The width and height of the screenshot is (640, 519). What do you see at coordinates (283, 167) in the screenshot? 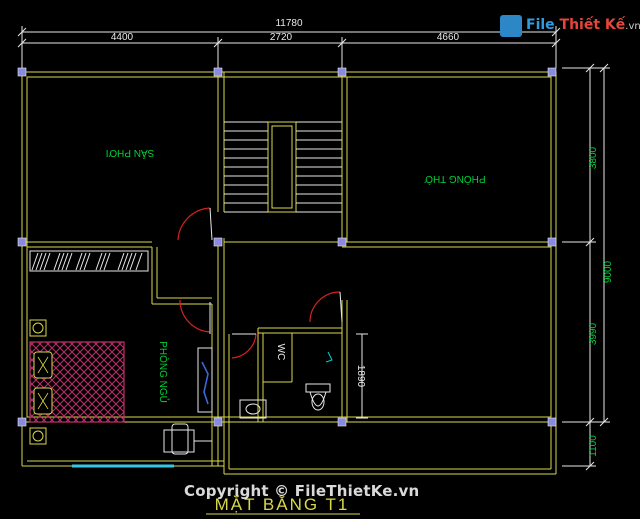
I see `staircase` at bounding box center [283, 167].